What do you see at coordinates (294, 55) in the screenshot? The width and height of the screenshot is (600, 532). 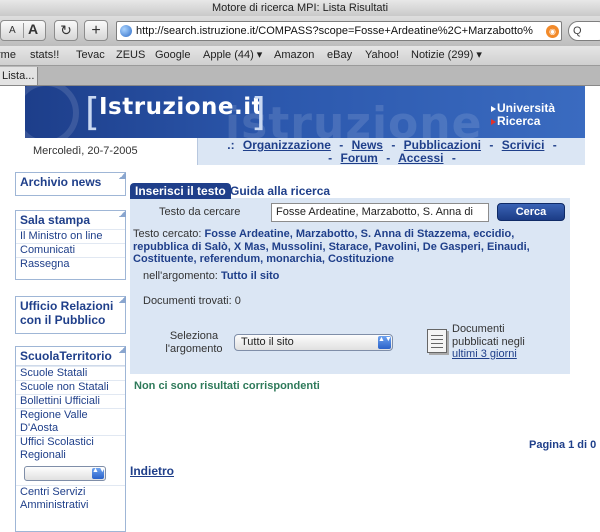 I see `bookmark-amazon: Amazon` at bounding box center [294, 55].